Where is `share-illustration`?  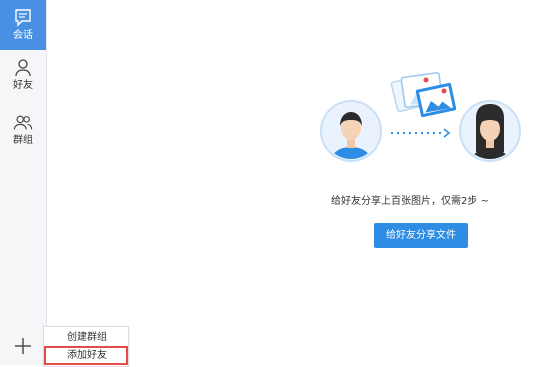 share-illustration is located at coordinates (420, 117).